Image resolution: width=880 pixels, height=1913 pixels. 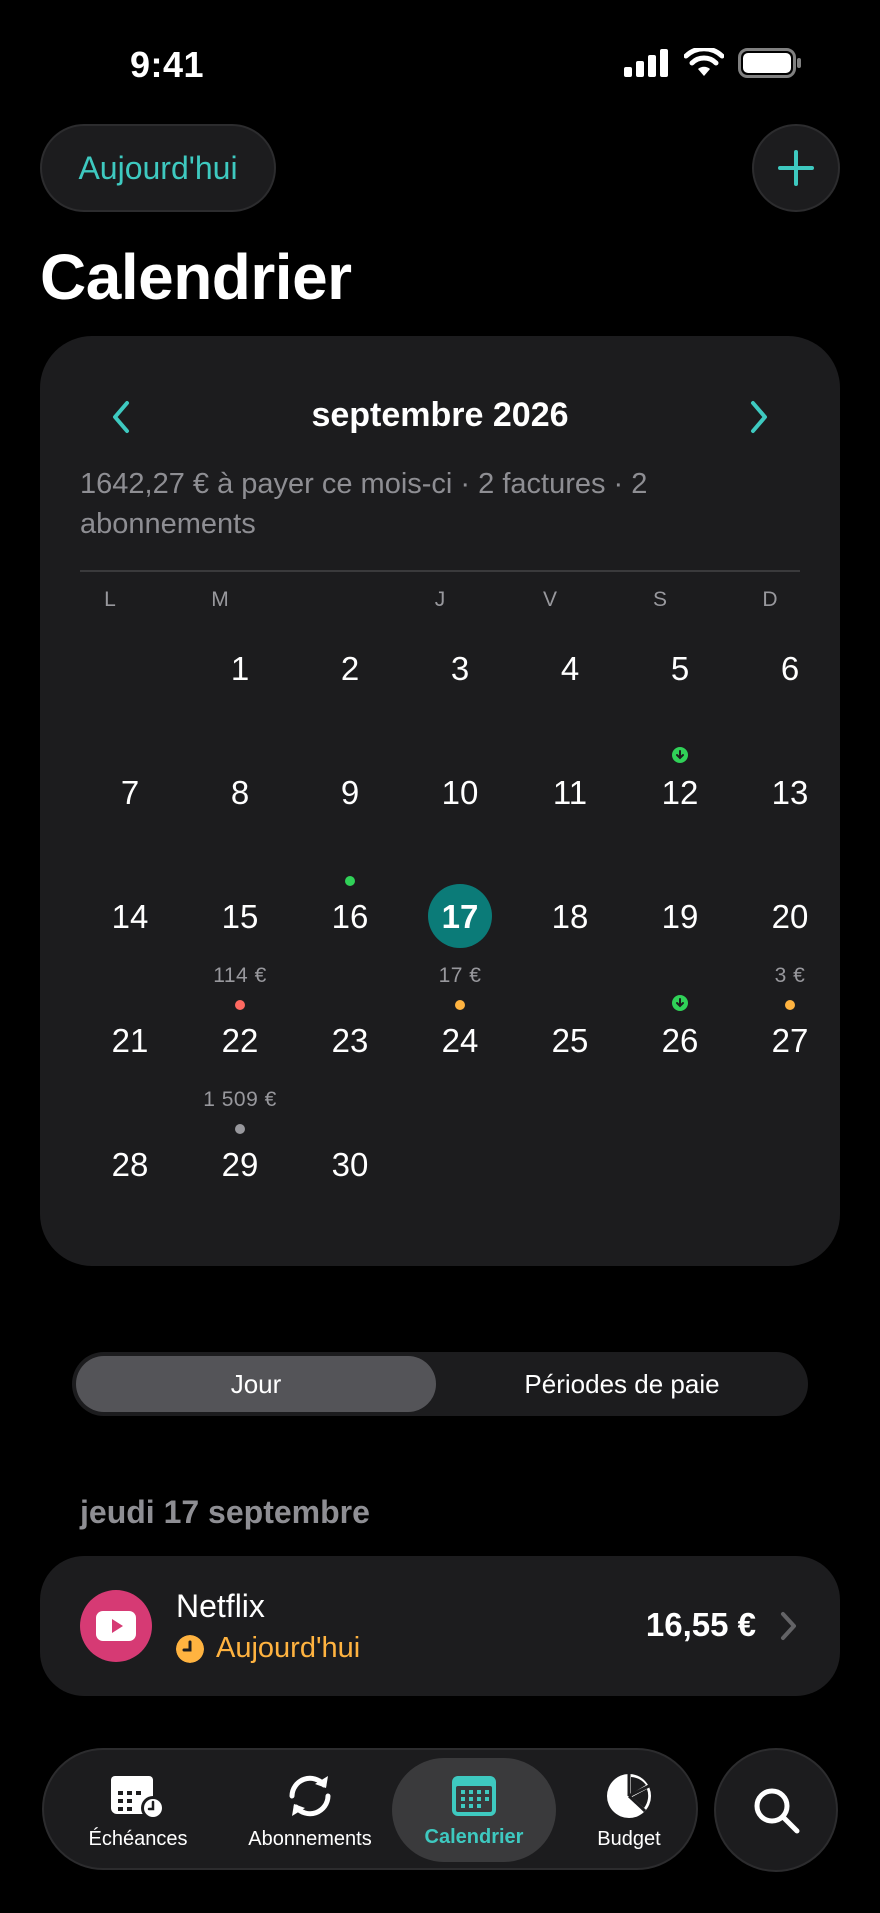 I want to click on day-number: 8, so click(x=240, y=792).